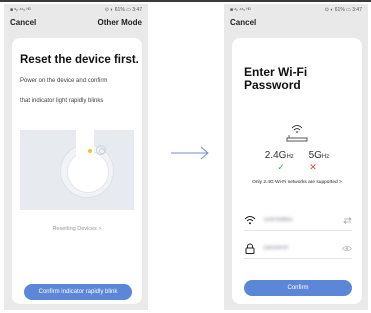 Image resolution: width=371 pixels, height=313 pixels. What do you see at coordinates (313, 167) in the screenshot?
I see `cross-icon: ✕` at bounding box center [313, 167].